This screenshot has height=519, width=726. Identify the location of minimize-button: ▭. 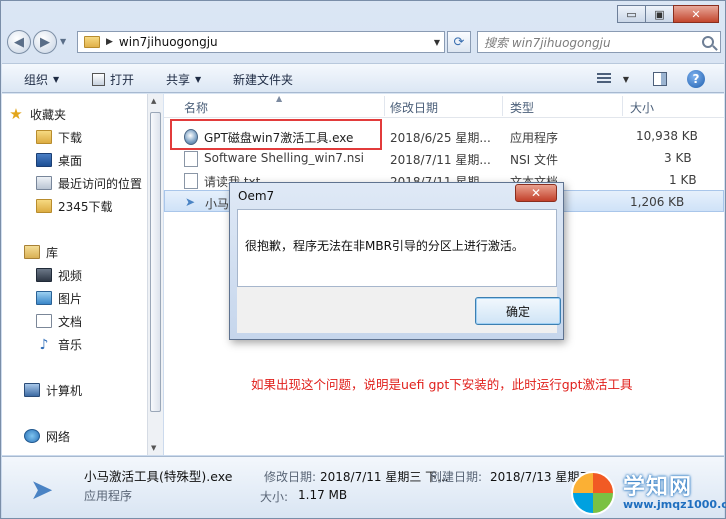
(631, 14).